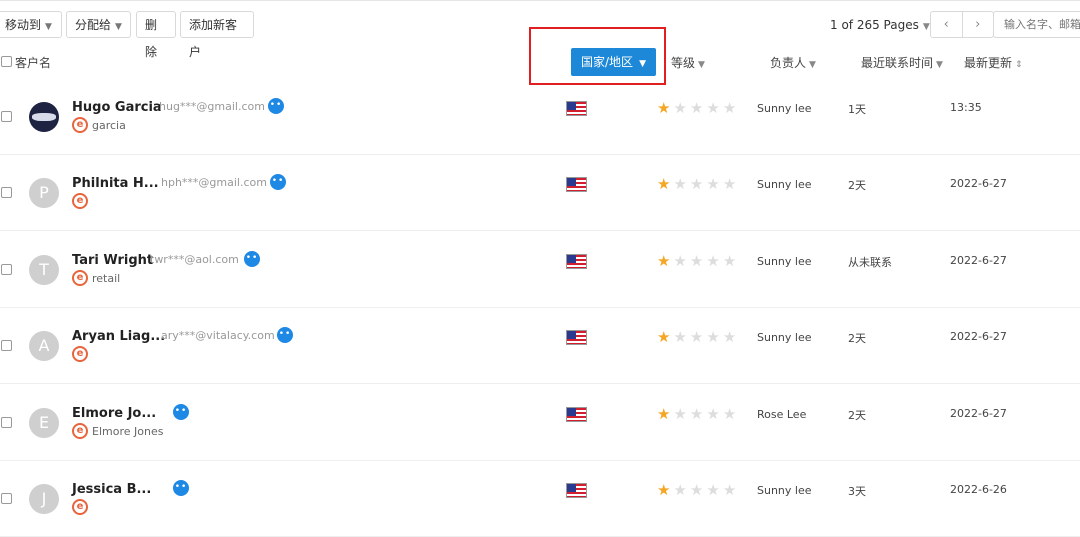 The height and width of the screenshot is (537, 1080). What do you see at coordinates (857, 491) in the screenshot?
I see `last-contact: 3天` at bounding box center [857, 491].